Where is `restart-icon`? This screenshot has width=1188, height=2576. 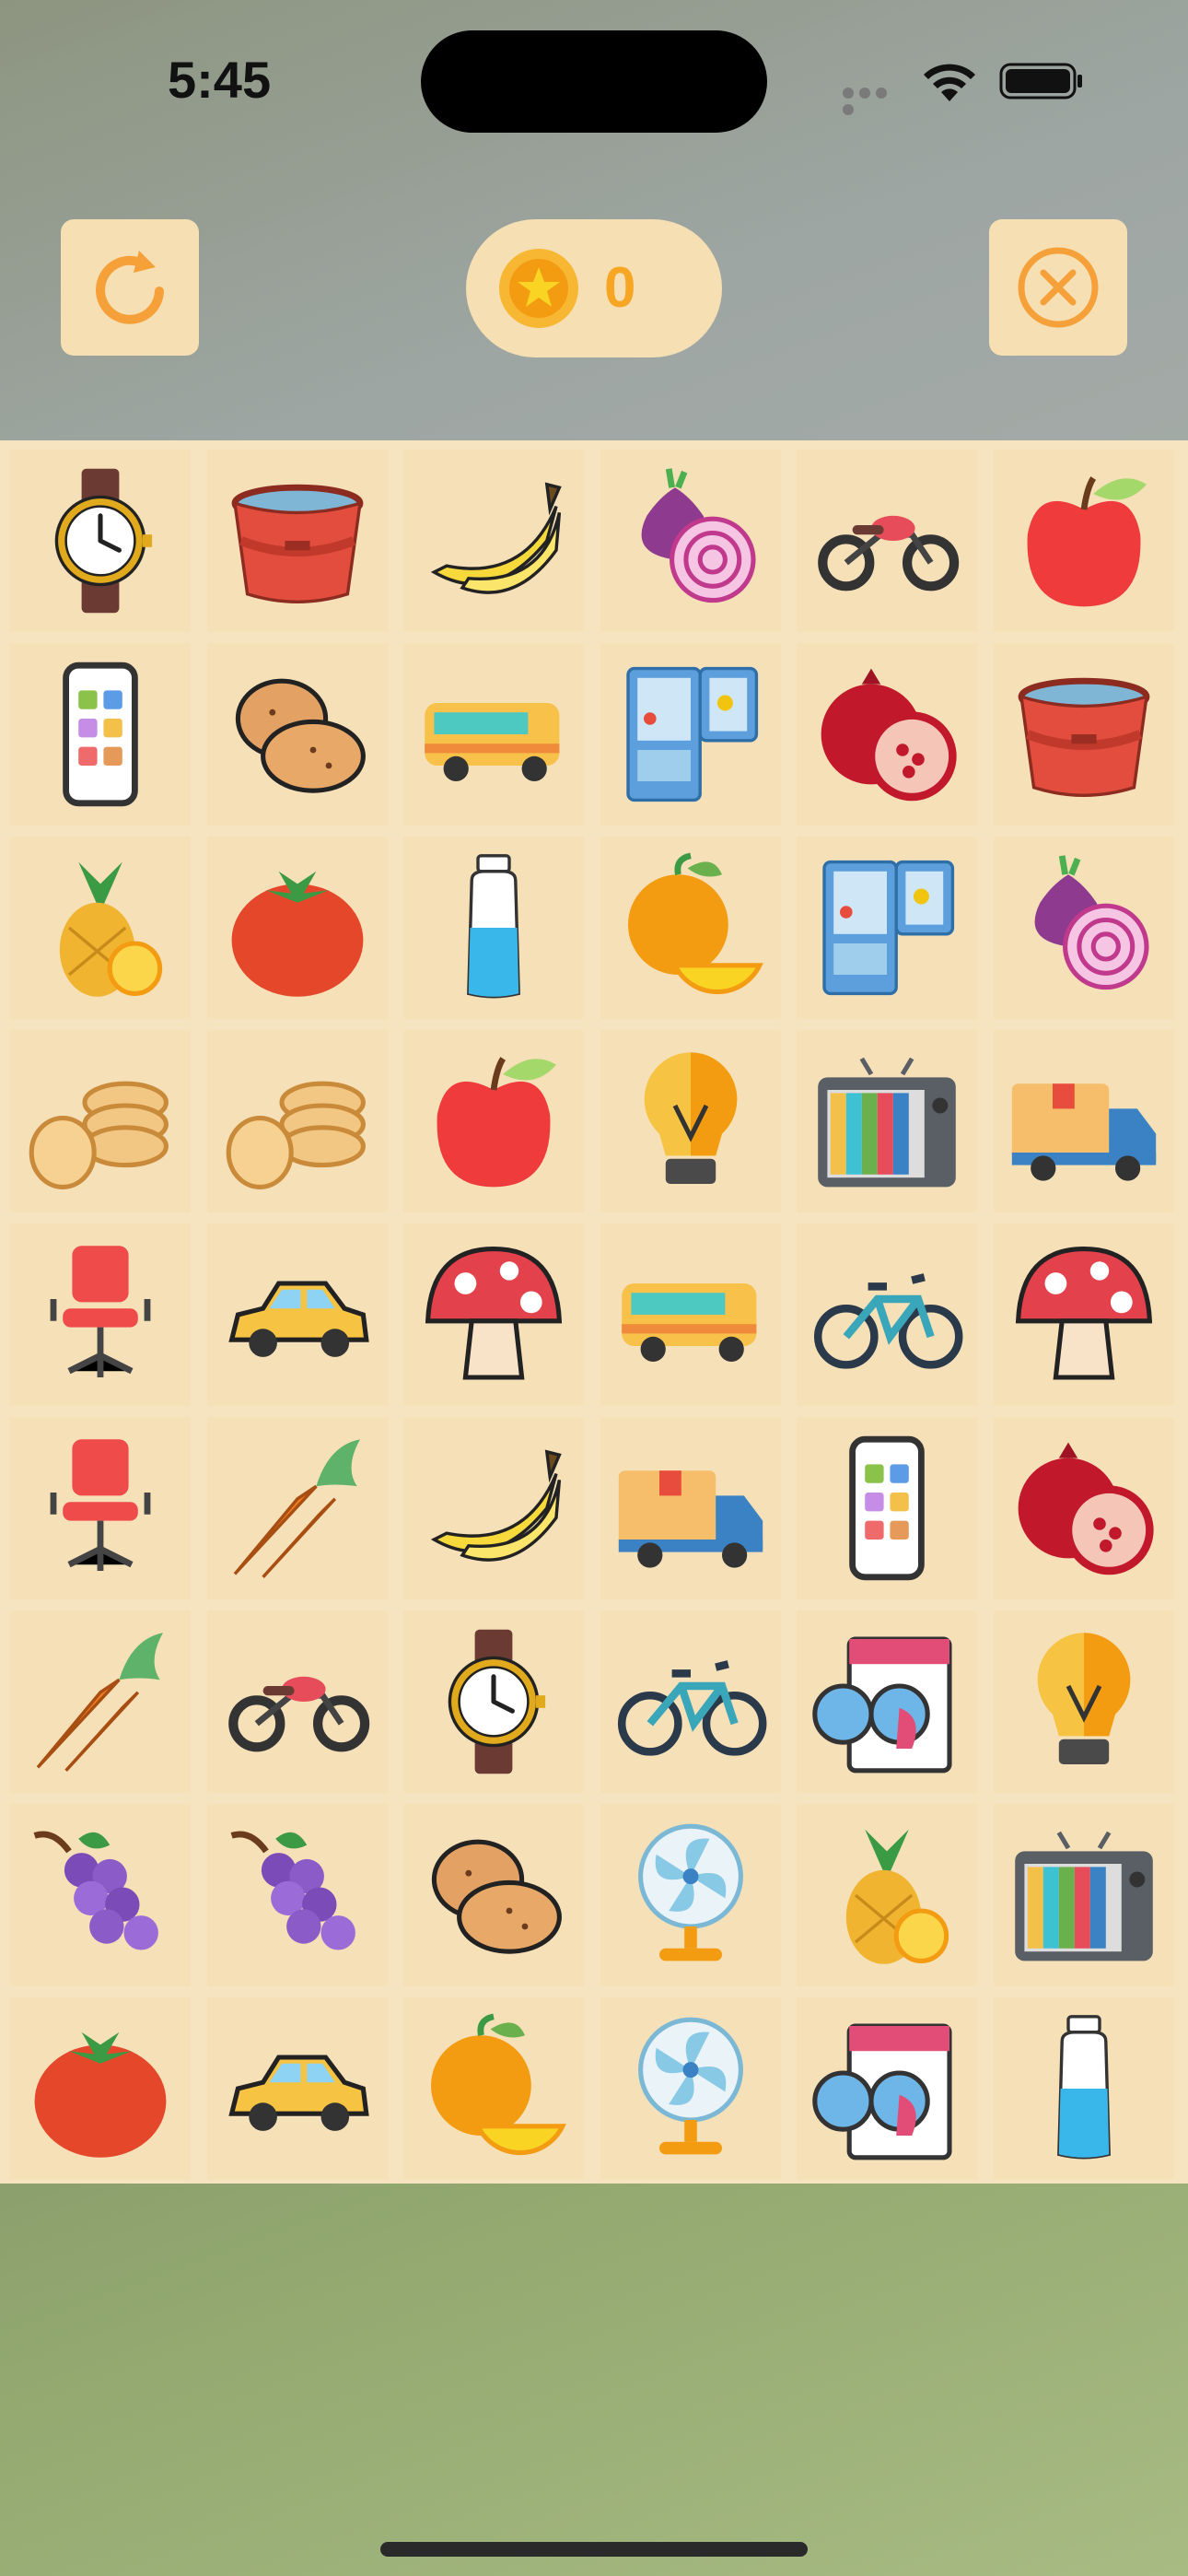
restart-icon is located at coordinates (130, 287).